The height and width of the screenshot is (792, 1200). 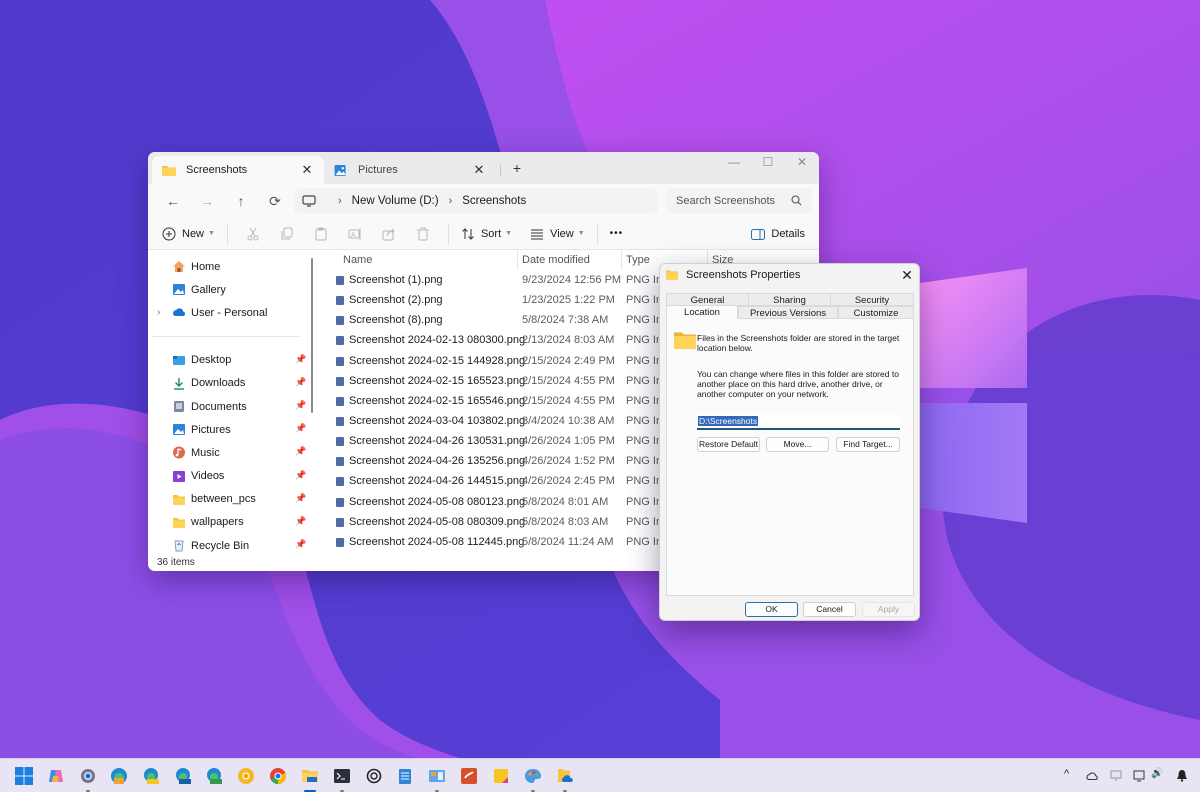 What do you see at coordinates (907, 275) in the screenshot?
I see `dialog-close-button: ✕` at bounding box center [907, 275].